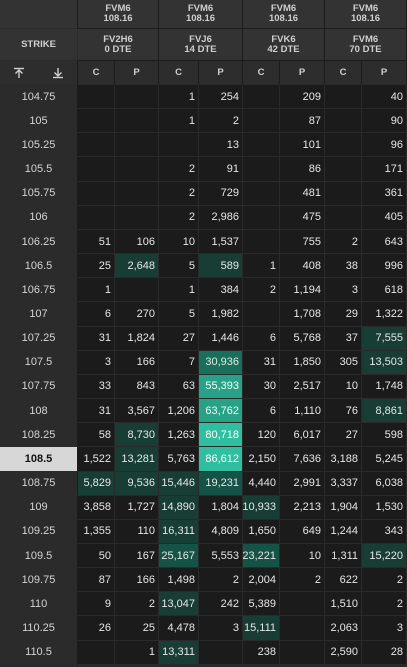 This screenshot has width=407, height=667. Describe the element at coordinates (384, 652) in the screenshot. I see `put-cell: 28` at that location.